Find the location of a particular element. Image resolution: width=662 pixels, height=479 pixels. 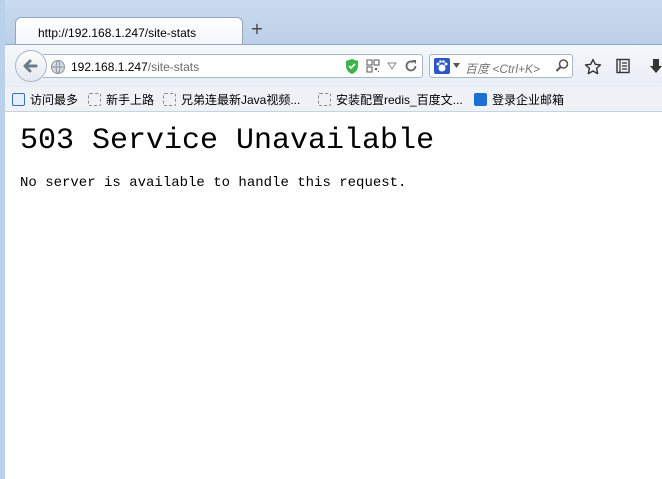

search-input: 百度 <Ctrl+K> is located at coordinates (502, 68).